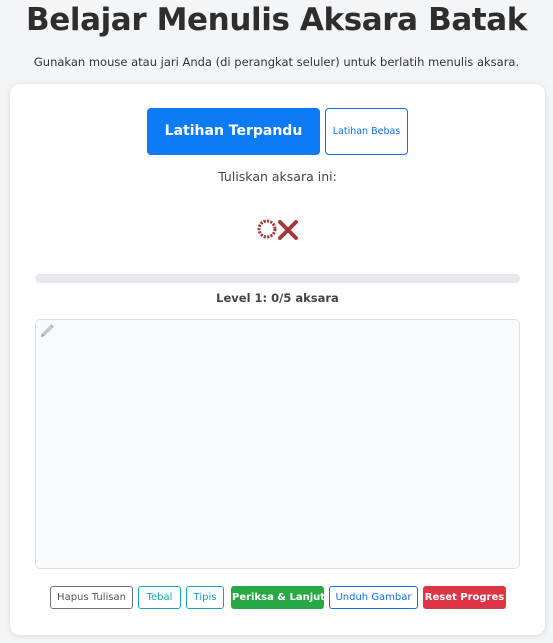 Image resolution: width=553 pixels, height=643 pixels. What do you see at coordinates (205, 597) in the screenshot?
I see `thin-stroke-button: Tipis` at bounding box center [205, 597].